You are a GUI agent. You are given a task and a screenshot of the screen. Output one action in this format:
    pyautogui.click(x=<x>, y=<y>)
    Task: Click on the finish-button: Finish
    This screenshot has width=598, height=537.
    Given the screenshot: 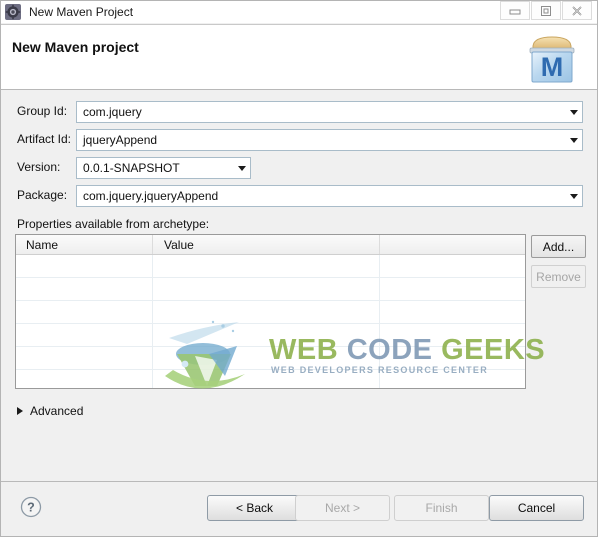 What is the action you would take?
    pyautogui.click(x=441, y=508)
    